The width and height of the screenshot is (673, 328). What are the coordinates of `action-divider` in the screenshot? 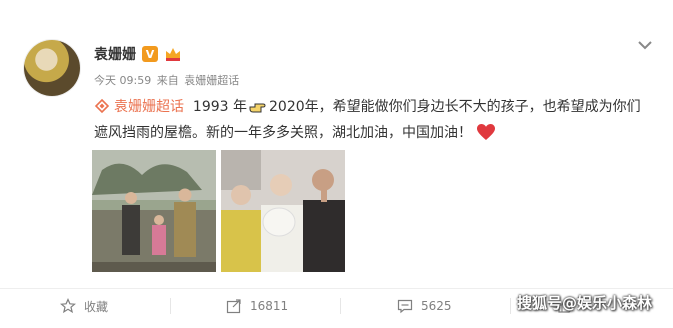 It's located at (336, 288).